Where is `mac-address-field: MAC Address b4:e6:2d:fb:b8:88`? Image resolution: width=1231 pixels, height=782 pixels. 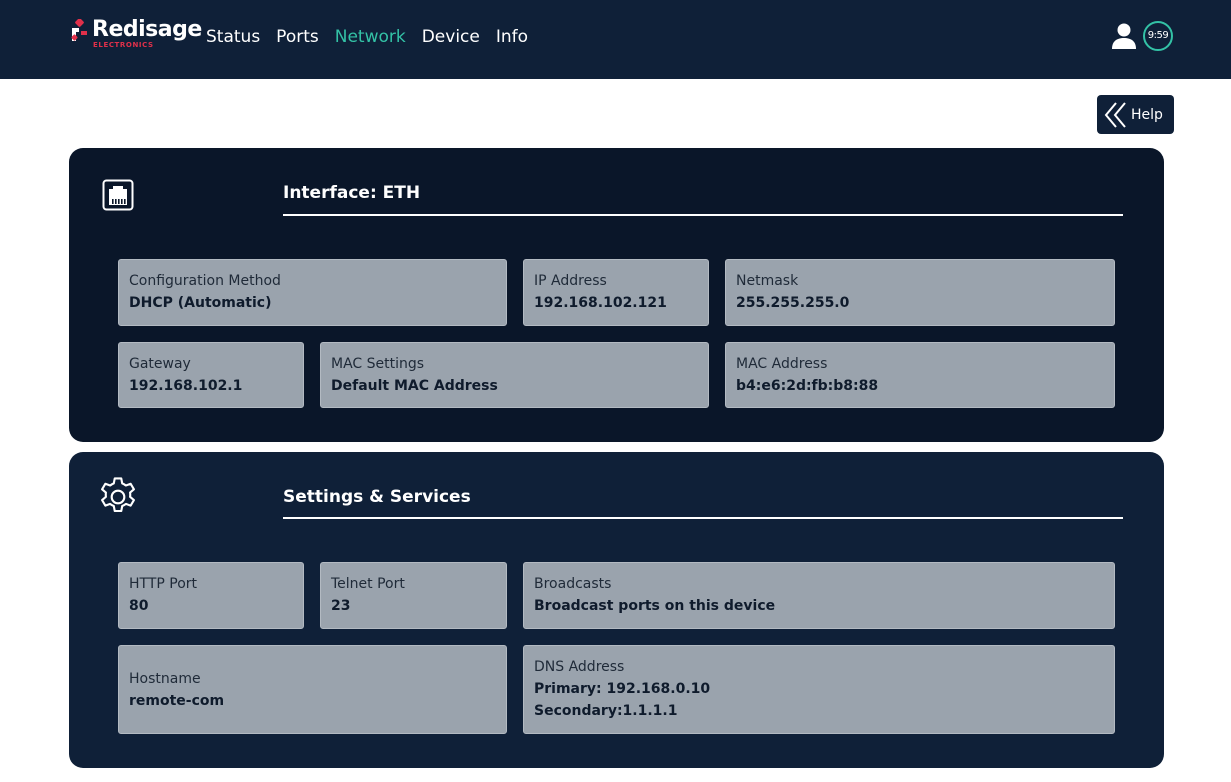 mac-address-field: MAC Address b4:e6:2d:fb:b8:88 is located at coordinates (920, 375).